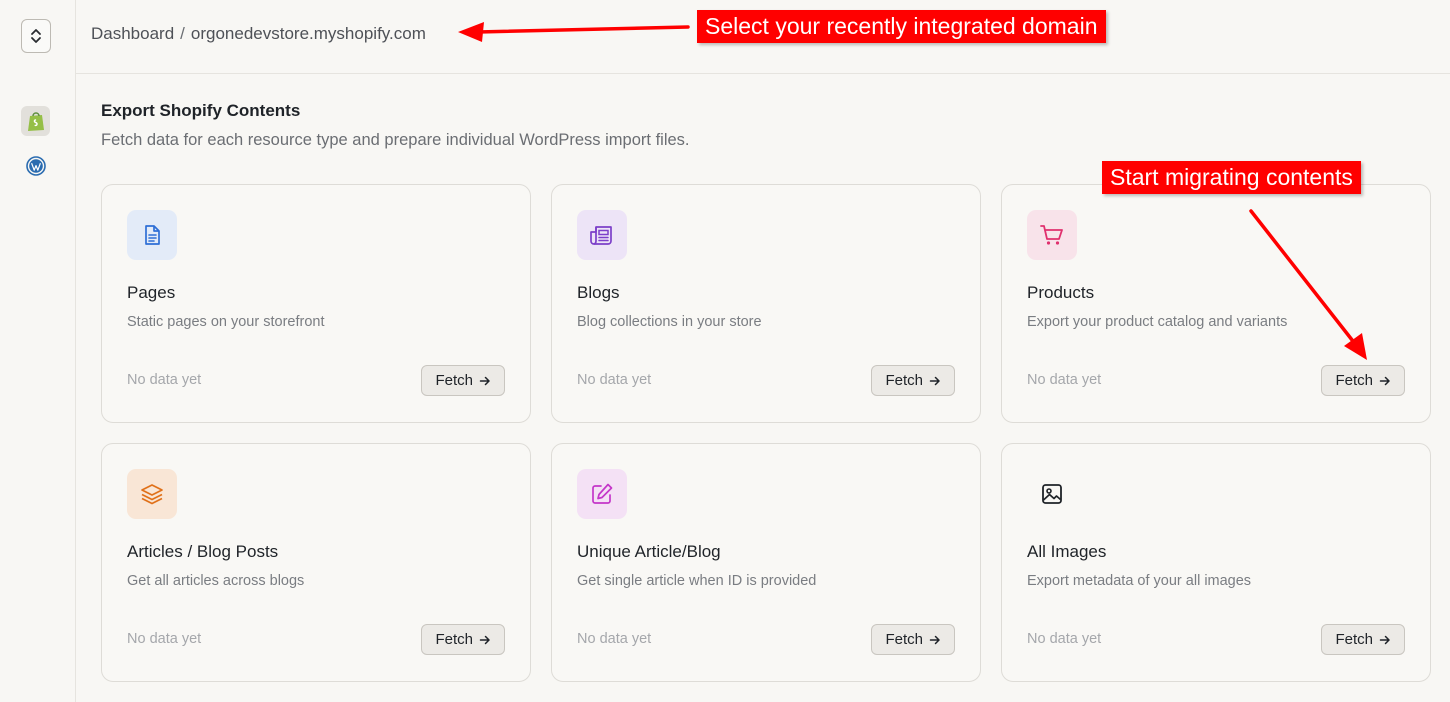 The width and height of the screenshot is (1450, 702). Describe the element at coordinates (132, 33) in the screenshot. I see `breadcrumb-dashboard-link: Dashboard` at that location.